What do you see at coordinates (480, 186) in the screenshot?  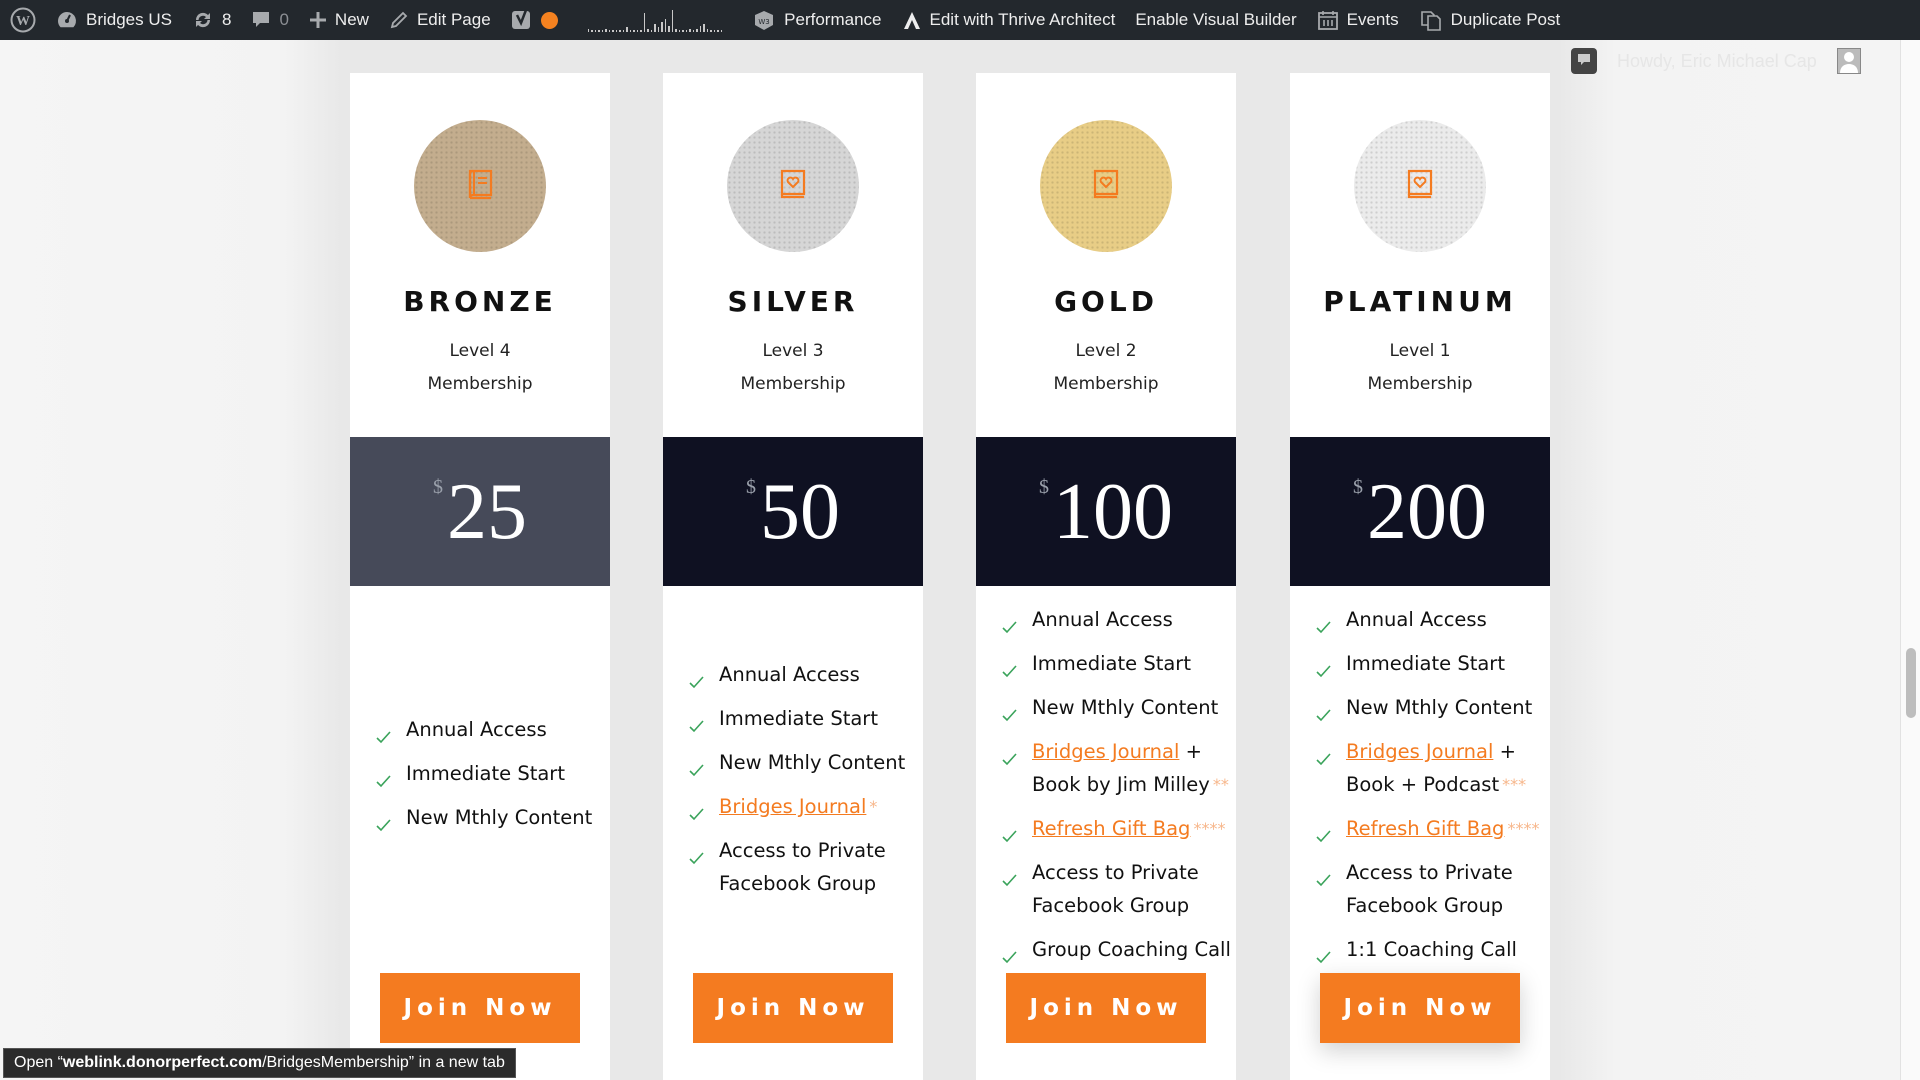 I see `book-icon` at bounding box center [480, 186].